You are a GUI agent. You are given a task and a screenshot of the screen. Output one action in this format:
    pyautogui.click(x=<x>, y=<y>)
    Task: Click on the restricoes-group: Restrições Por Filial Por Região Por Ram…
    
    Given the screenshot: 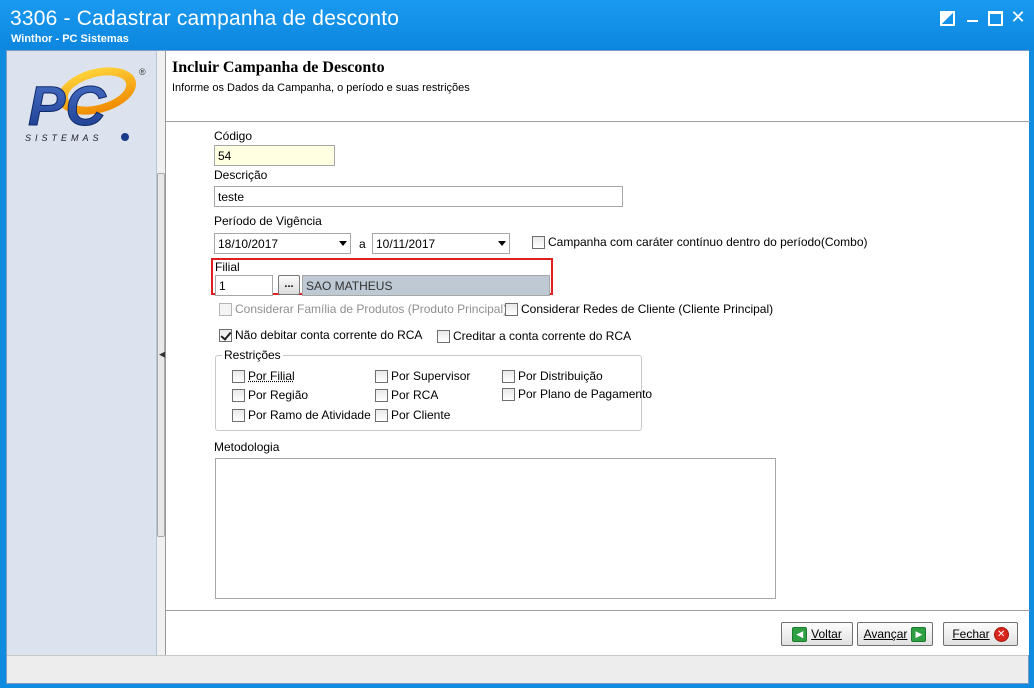 What is the action you would take?
    pyautogui.click(x=433, y=389)
    